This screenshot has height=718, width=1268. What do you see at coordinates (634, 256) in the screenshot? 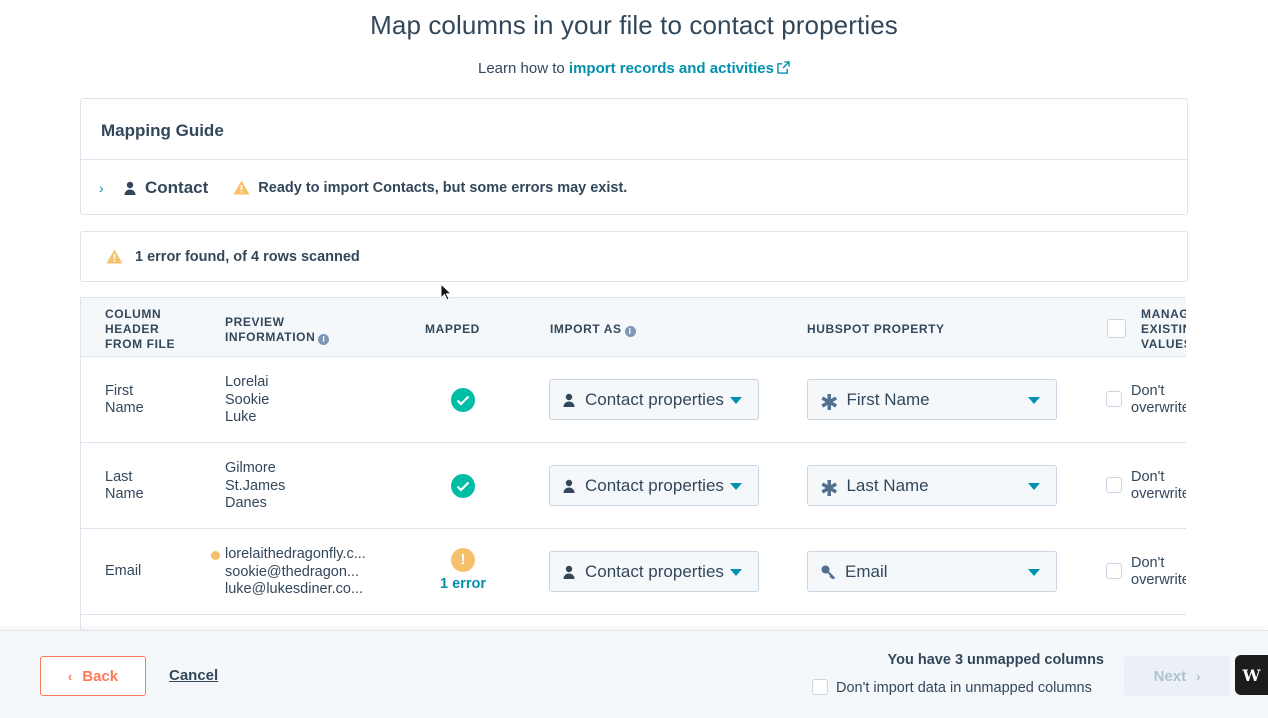
I see `error-summary: 1 error found, of 4 rows scanned` at bounding box center [634, 256].